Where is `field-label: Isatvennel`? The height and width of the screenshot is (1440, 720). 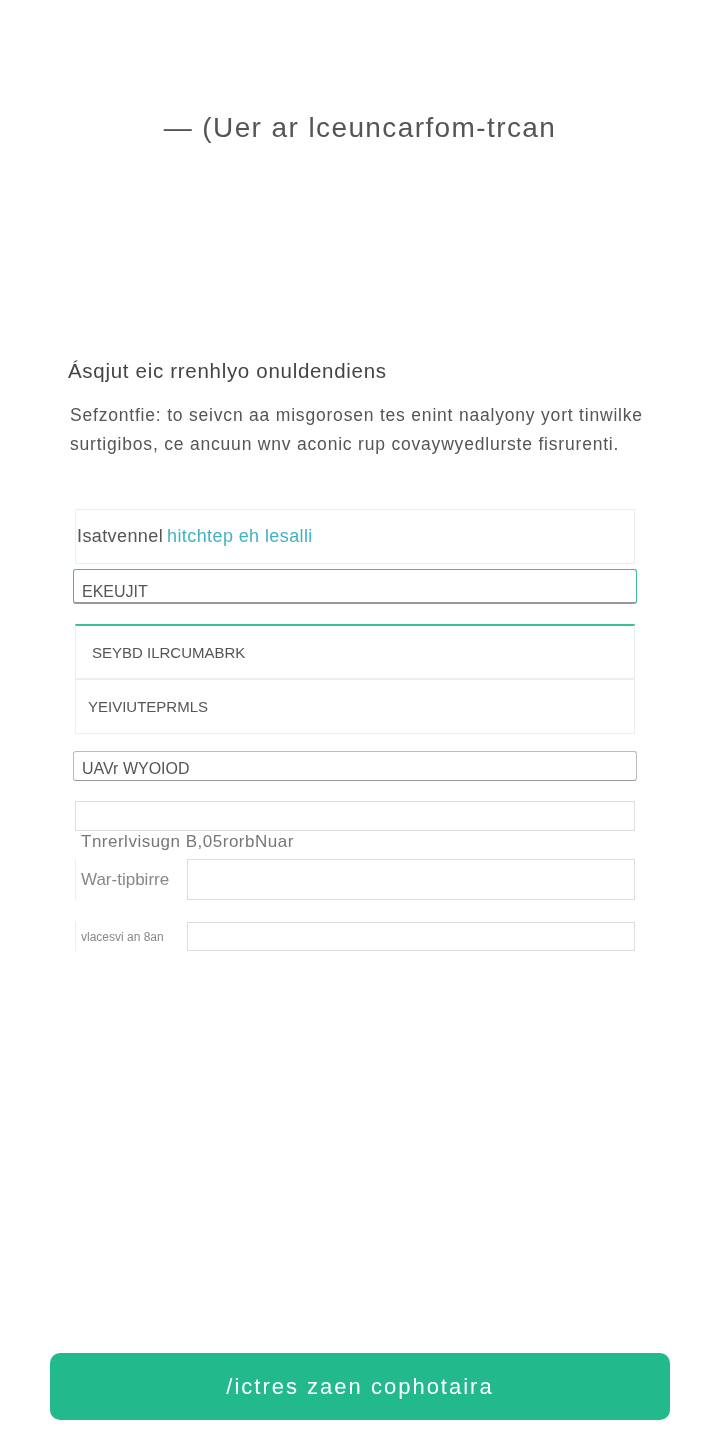 field-label: Isatvennel is located at coordinates (120, 536).